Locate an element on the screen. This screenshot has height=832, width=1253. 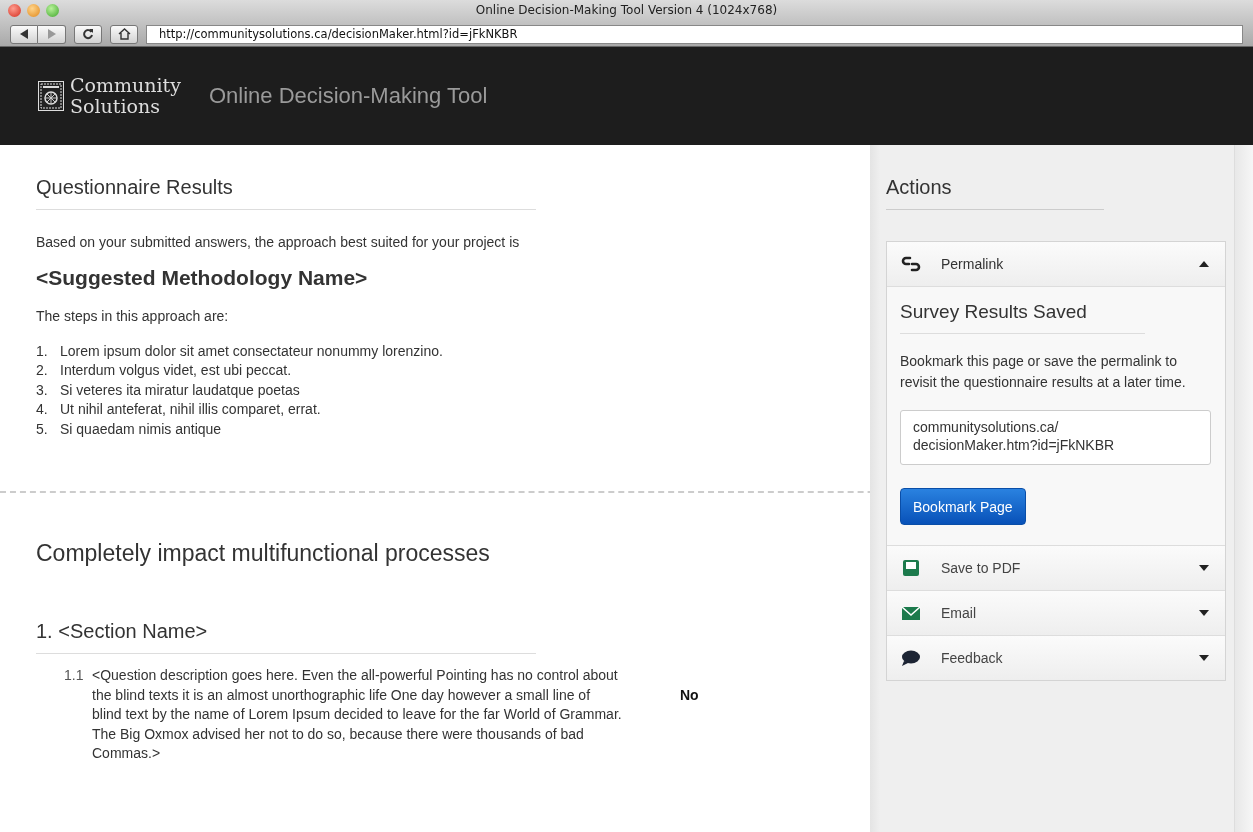
brand-name: Community is located at coordinates (125, 85).